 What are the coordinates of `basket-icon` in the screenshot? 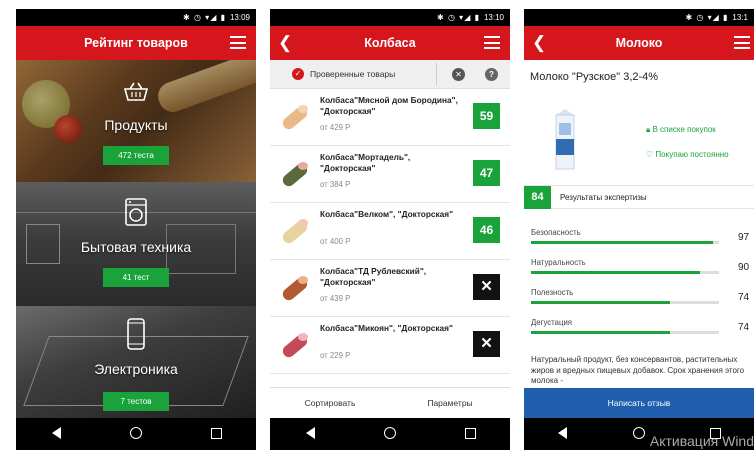 It's located at (136, 94).